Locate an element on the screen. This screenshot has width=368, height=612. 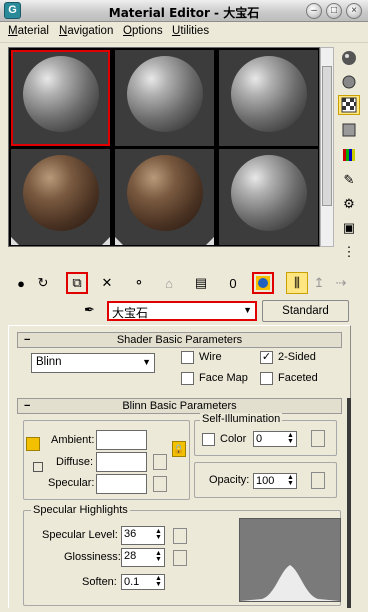
face-map-label: Face Map is located at coordinates (223, 378).